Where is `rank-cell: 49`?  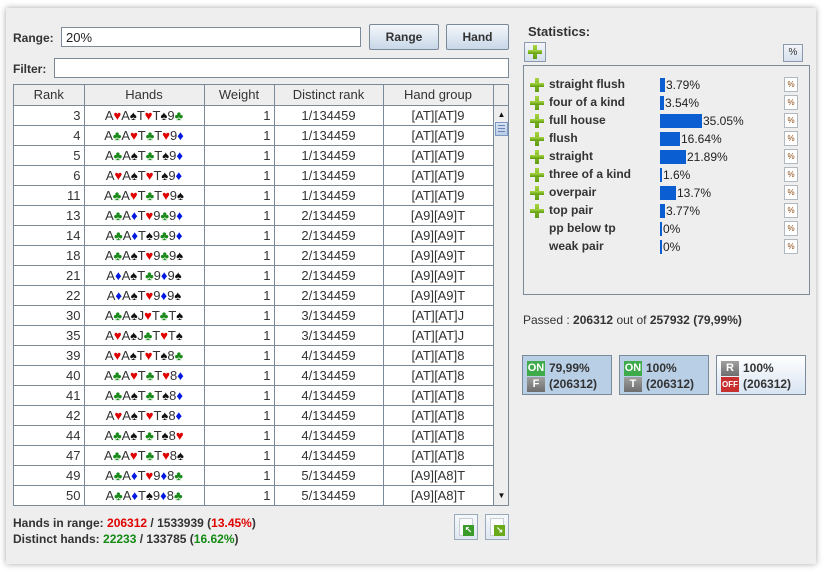
rank-cell: 49 is located at coordinates (49, 475).